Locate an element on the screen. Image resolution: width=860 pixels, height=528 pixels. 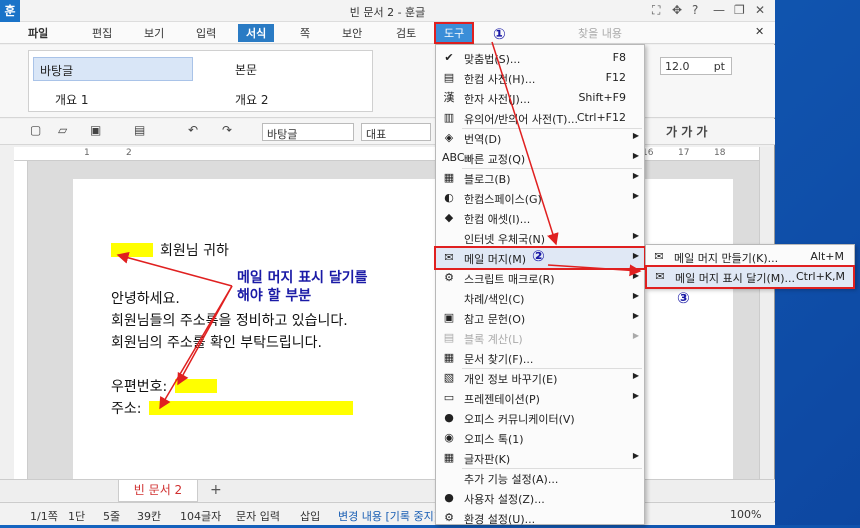
status-page: 1/1쪽 is located at coordinates (44, 516).